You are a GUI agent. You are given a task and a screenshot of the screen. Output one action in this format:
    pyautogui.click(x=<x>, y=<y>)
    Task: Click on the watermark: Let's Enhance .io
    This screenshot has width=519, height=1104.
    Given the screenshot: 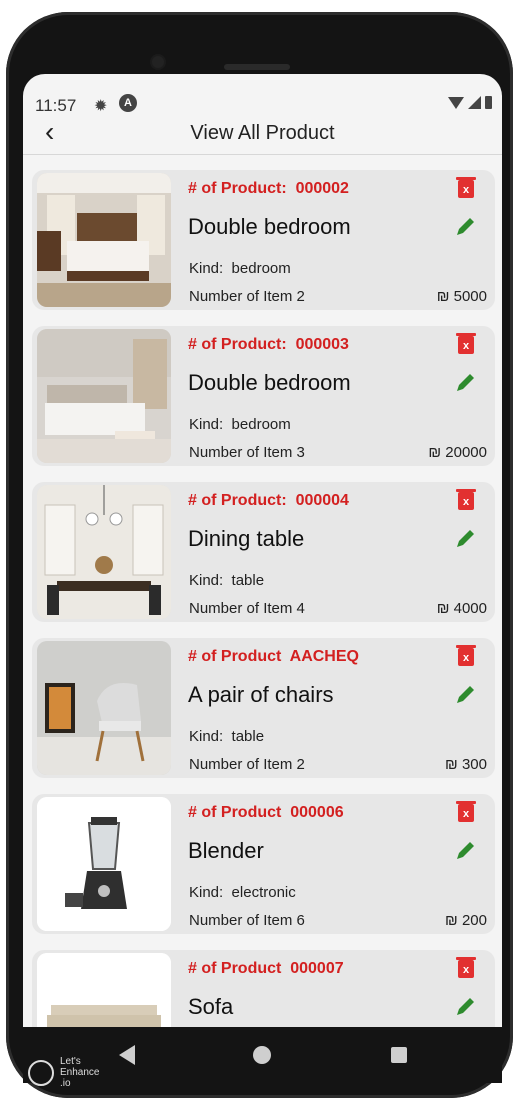 What is the action you would take?
    pyautogui.click(x=73, y=1070)
    